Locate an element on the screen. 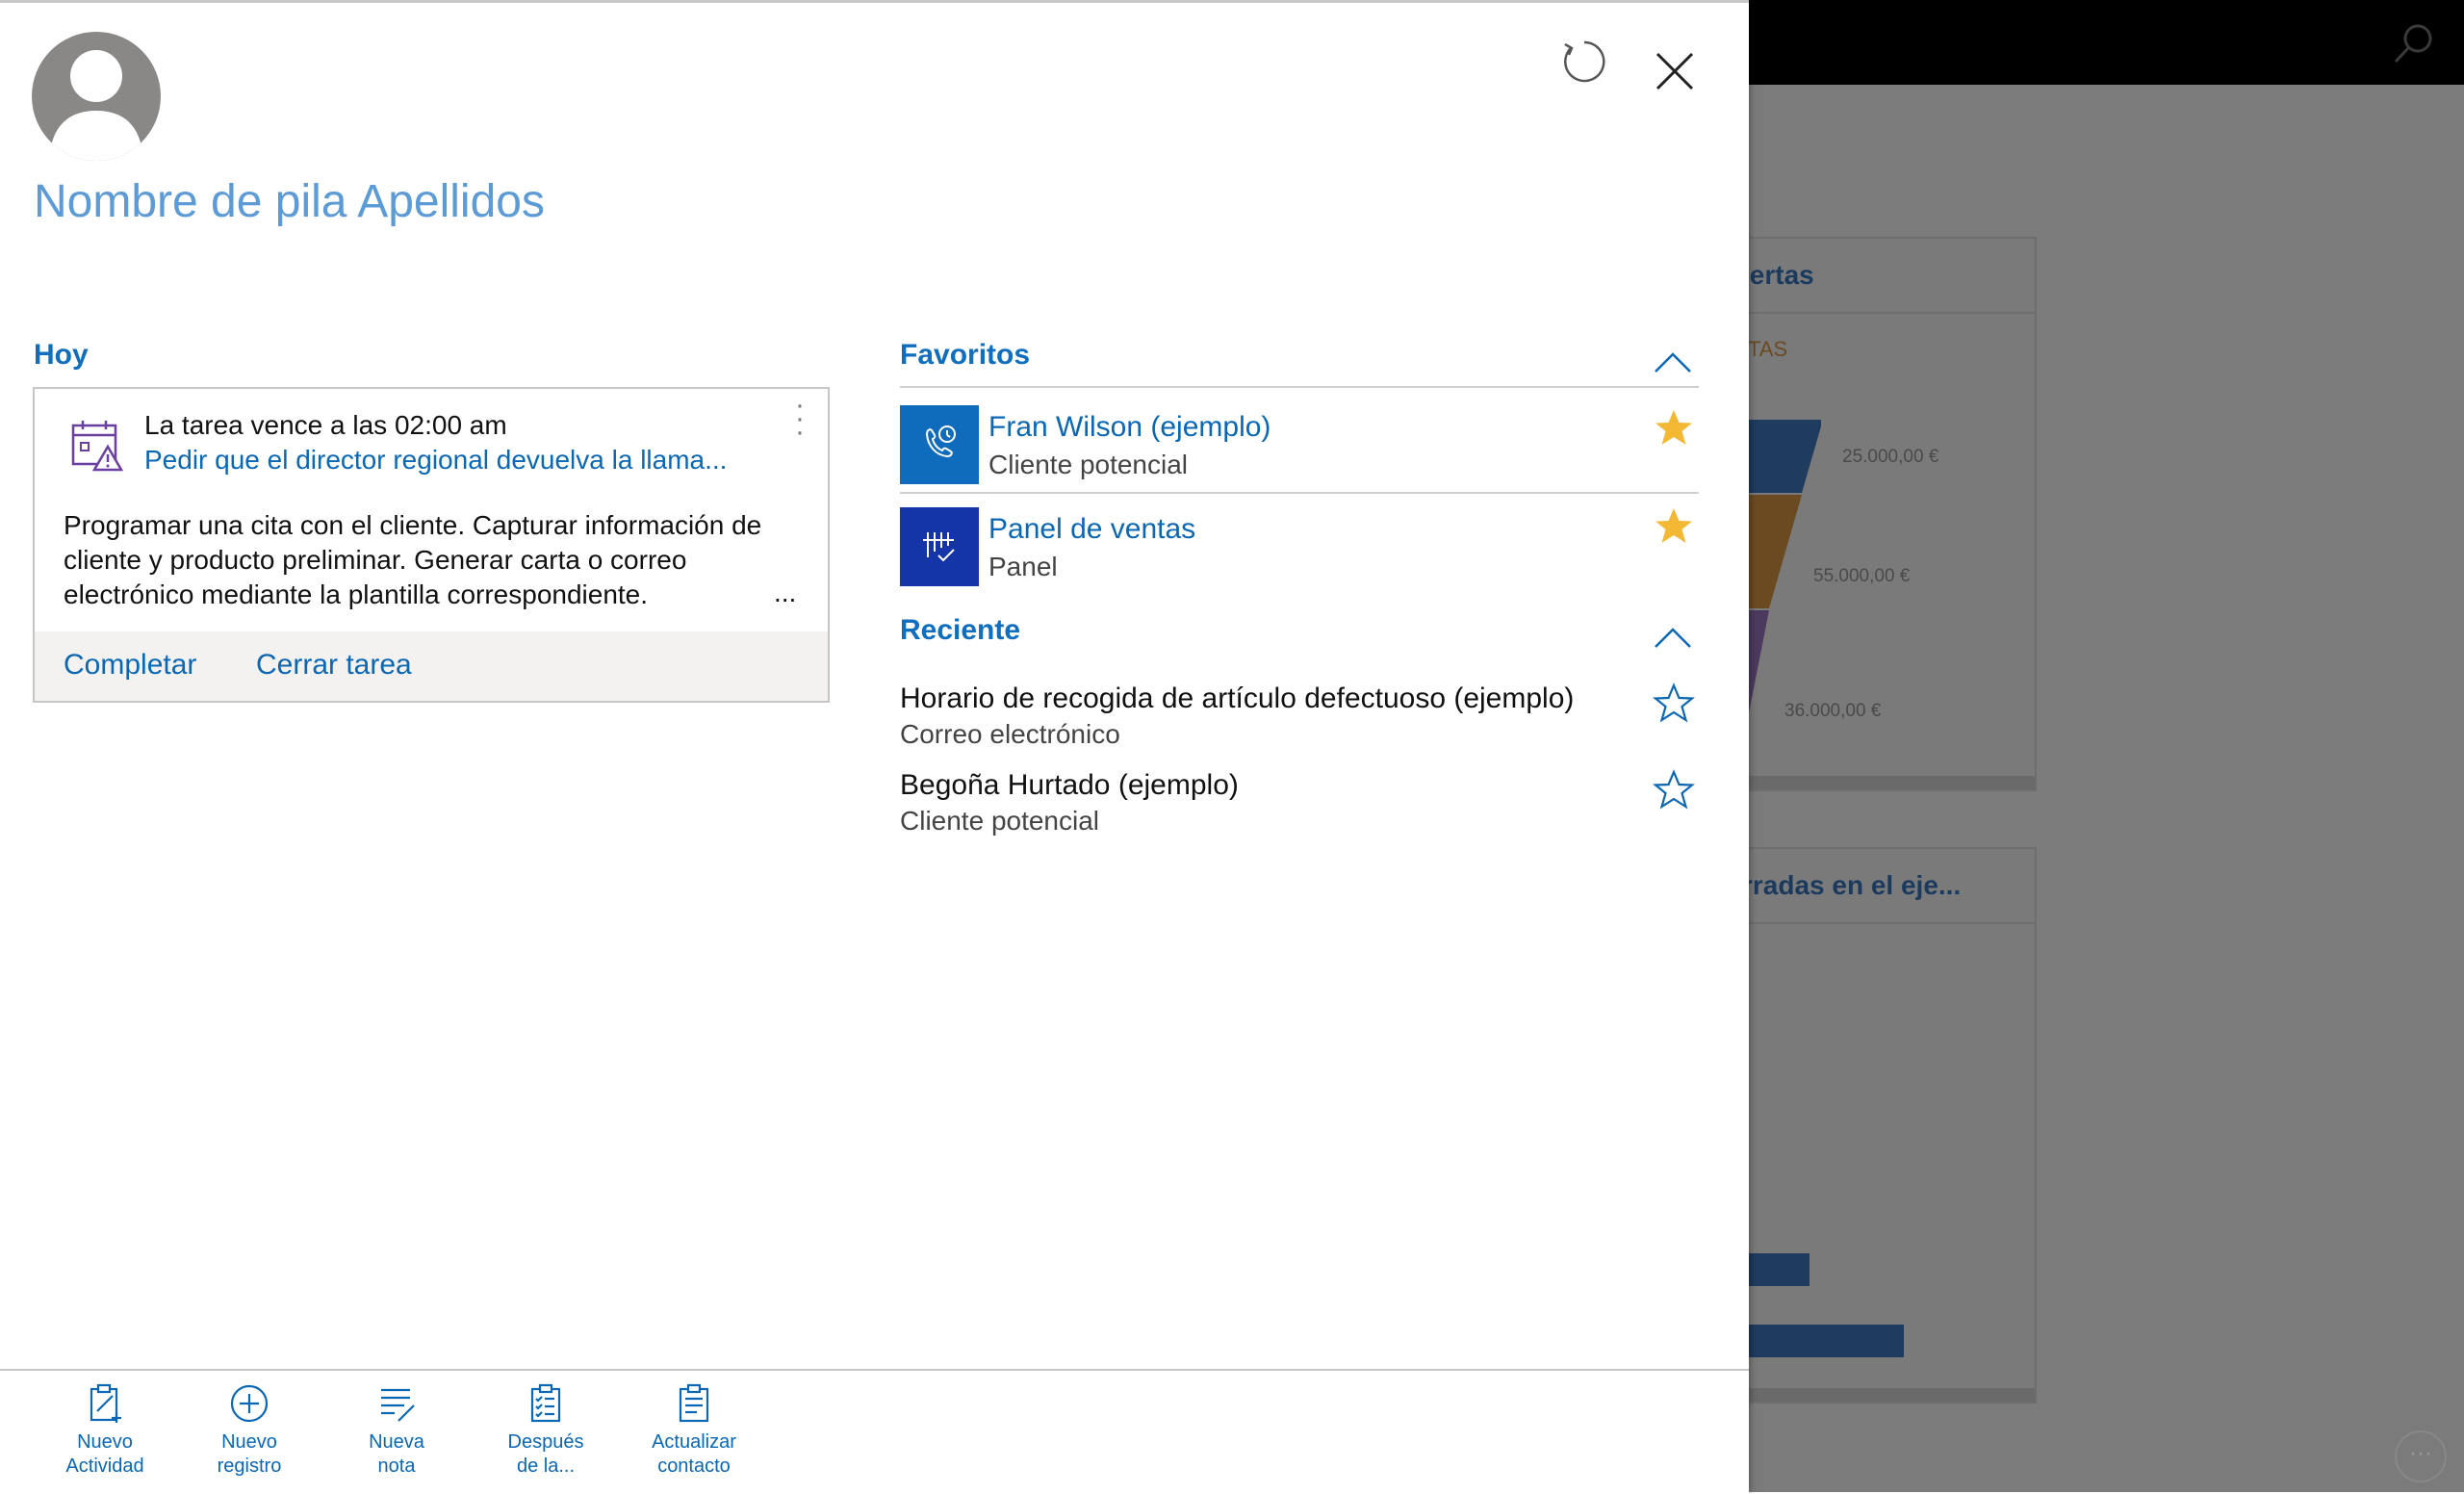 Image resolution: width=2464 pixels, height=1494 pixels. favorite-item: Panel de ventas Panel is located at coordinates (1299, 553).